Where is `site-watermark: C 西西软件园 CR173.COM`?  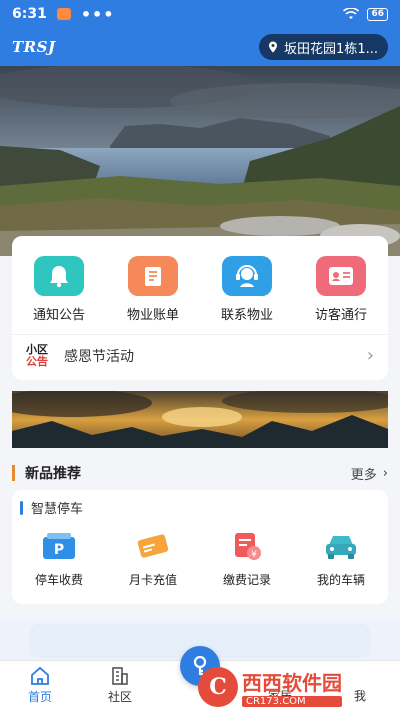
site-watermark: C 西西软件园 CR173.COM is located at coordinates (299, 687).